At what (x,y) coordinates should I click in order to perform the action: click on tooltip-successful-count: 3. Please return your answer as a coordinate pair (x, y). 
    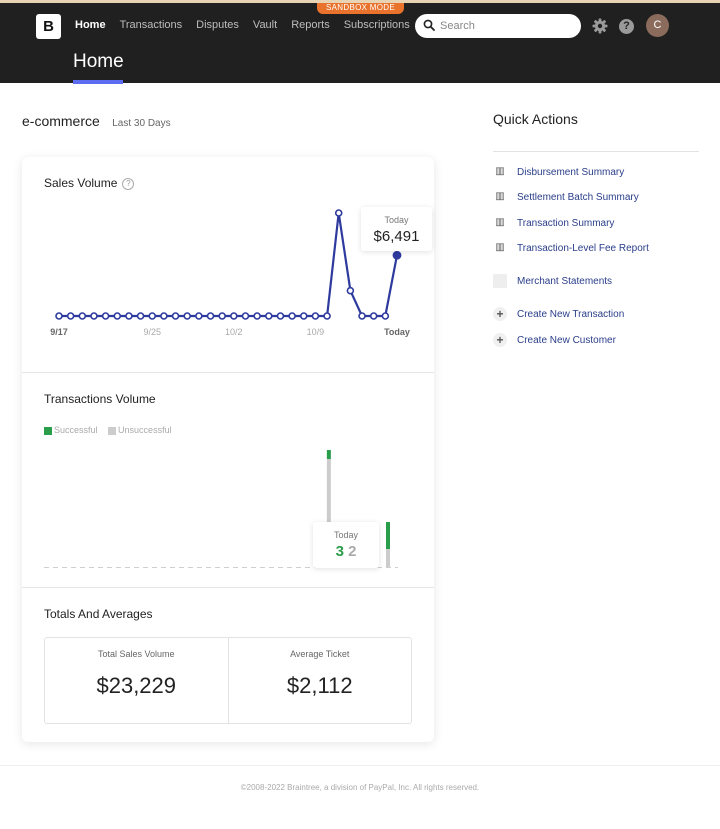
    Looking at the image, I should click on (339, 551).